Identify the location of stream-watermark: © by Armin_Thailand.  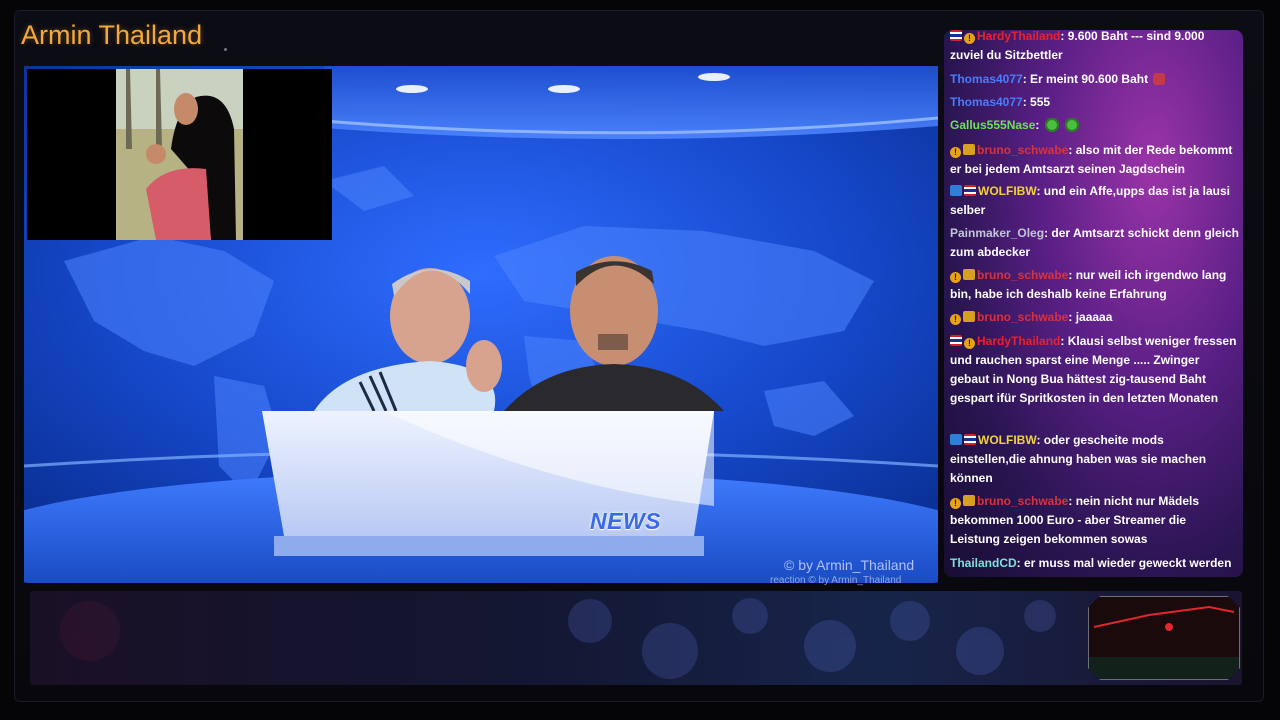
(849, 565).